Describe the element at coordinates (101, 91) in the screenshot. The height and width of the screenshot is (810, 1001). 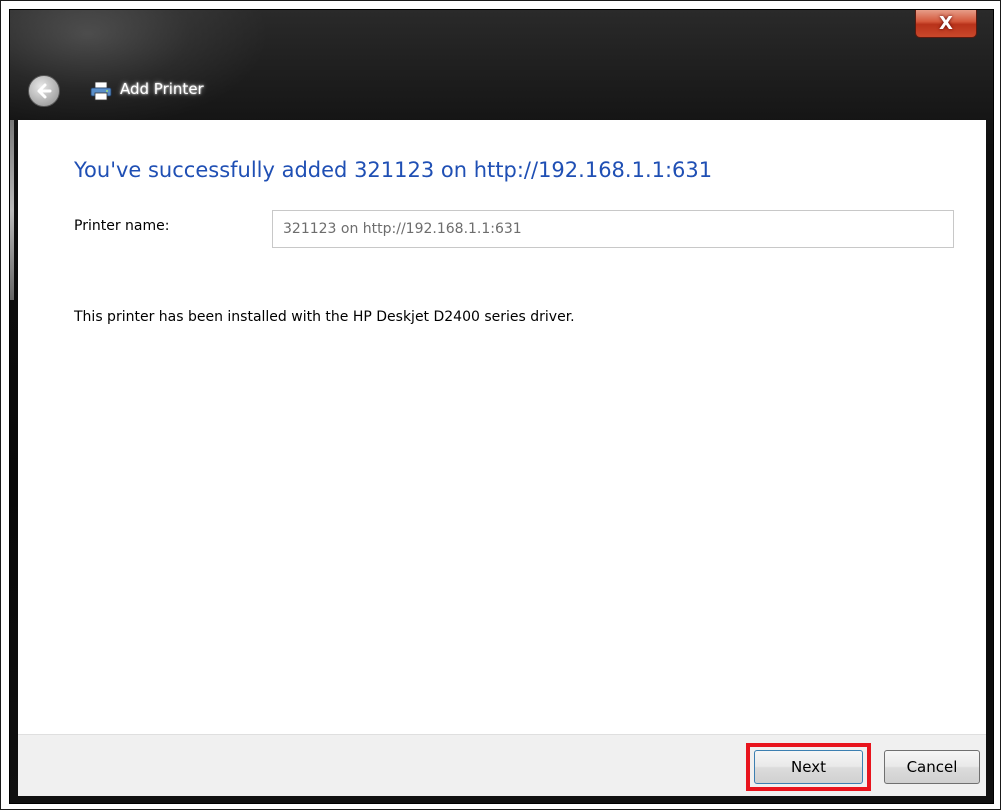
I see `printer-icon` at that location.